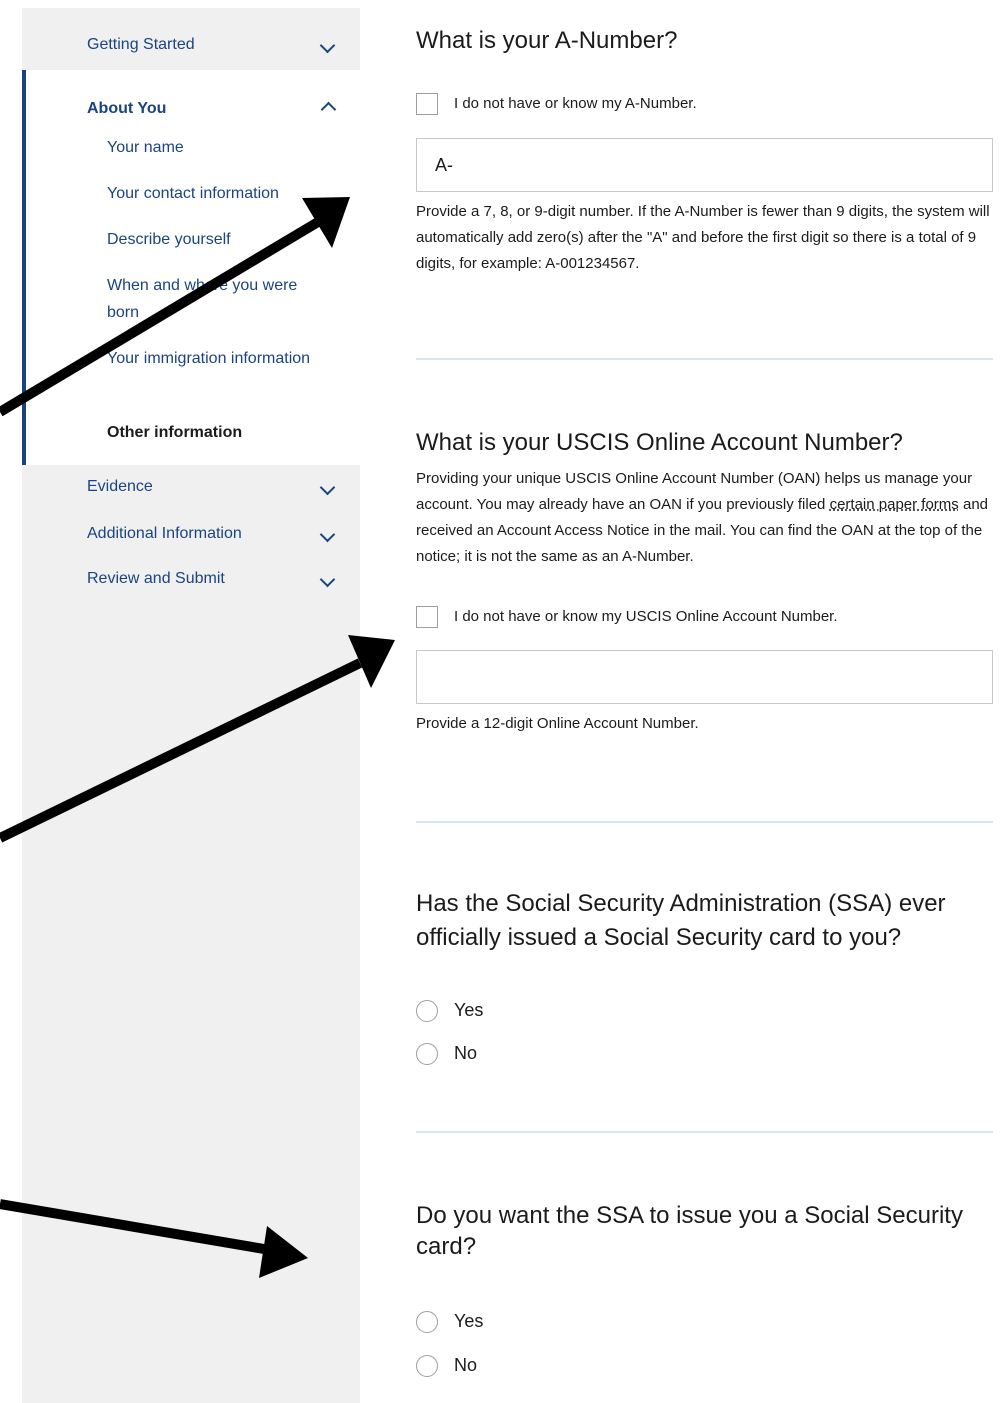 The image size is (1008, 1403). I want to click on ssa-issued-yes-label: Yes, so click(468, 1010).